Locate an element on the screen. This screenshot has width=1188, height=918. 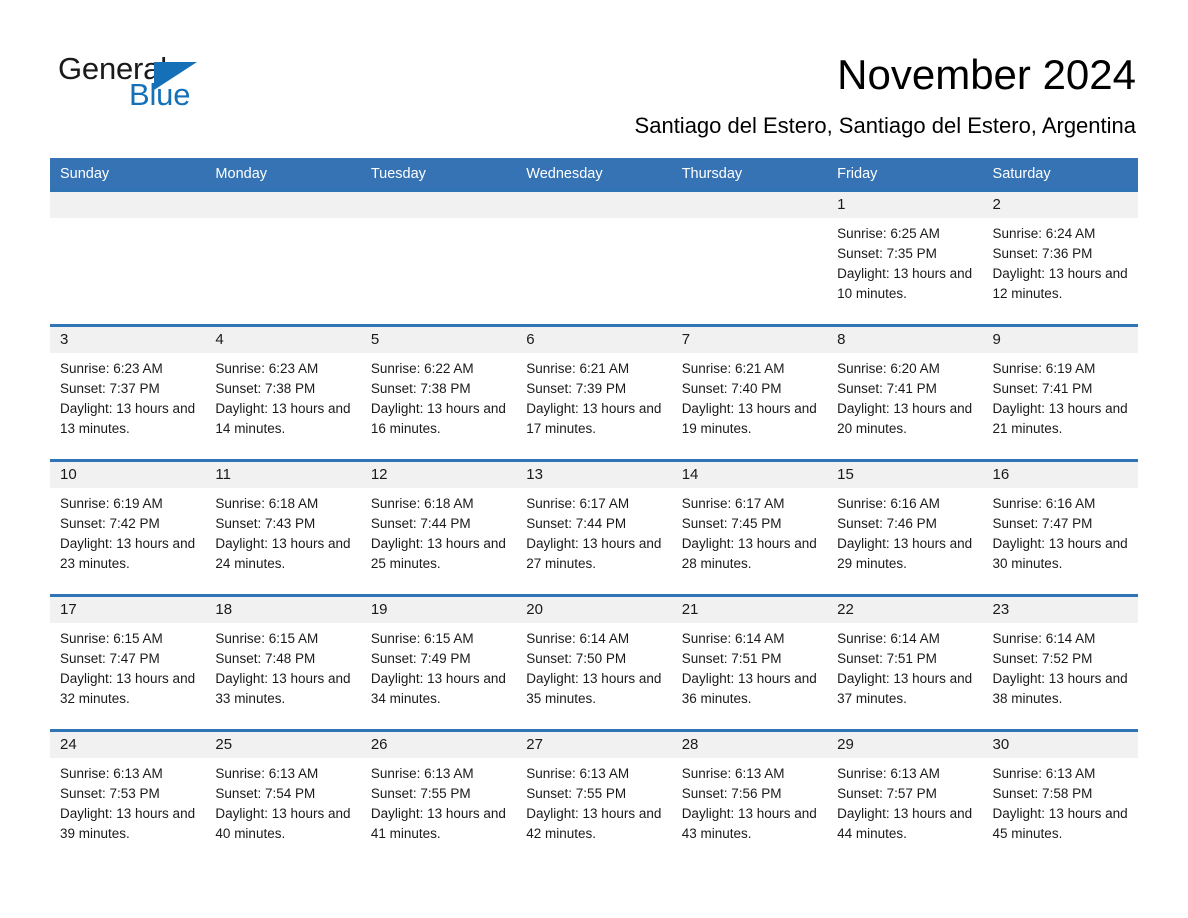
weekday-header-thursday: Thursday is located at coordinates (749, 174).